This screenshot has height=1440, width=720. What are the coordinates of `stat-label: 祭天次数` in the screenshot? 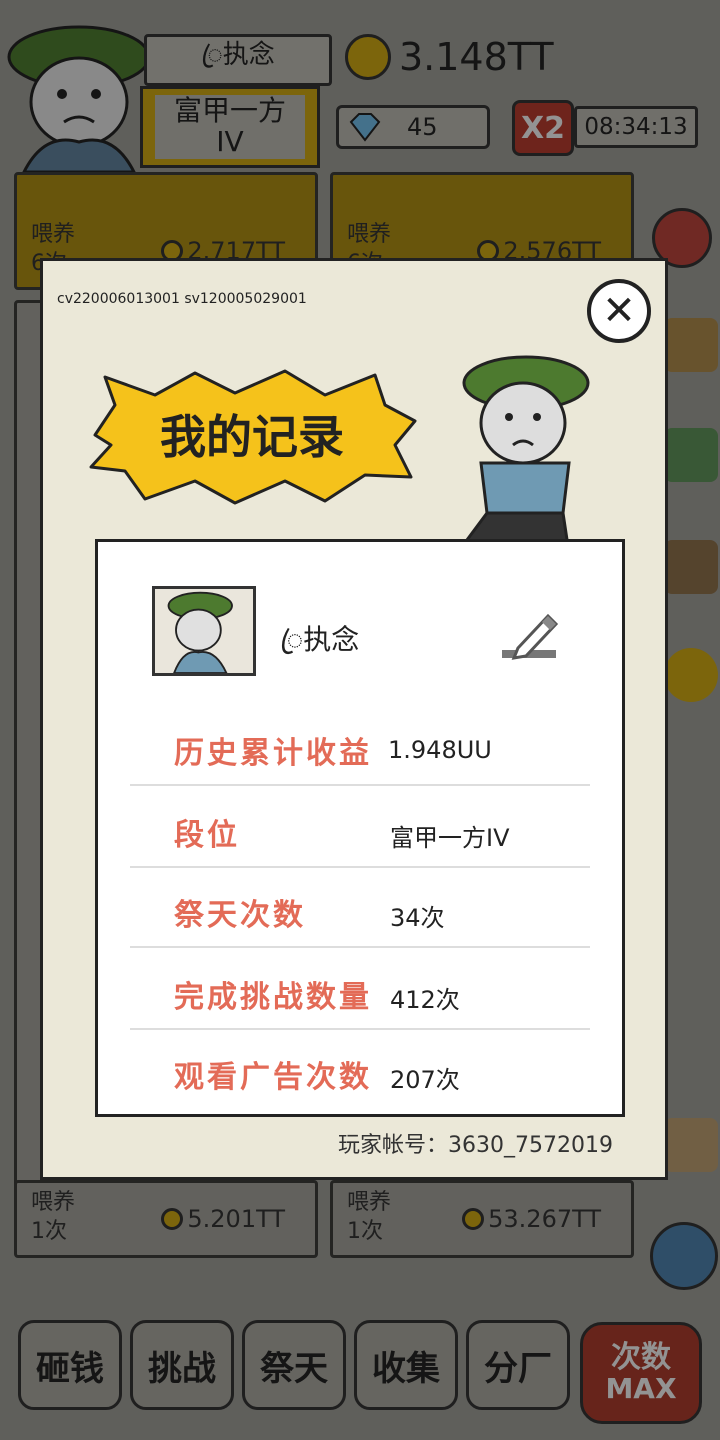 It's located at (240, 915).